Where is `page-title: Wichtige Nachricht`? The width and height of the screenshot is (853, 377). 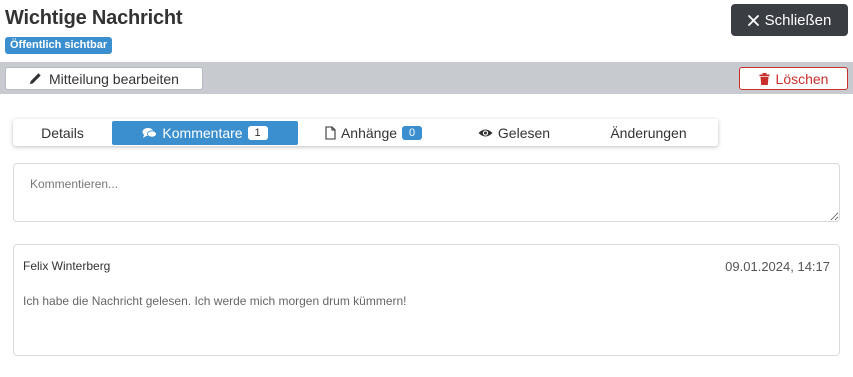
page-title: Wichtige Nachricht is located at coordinates (94, 18).